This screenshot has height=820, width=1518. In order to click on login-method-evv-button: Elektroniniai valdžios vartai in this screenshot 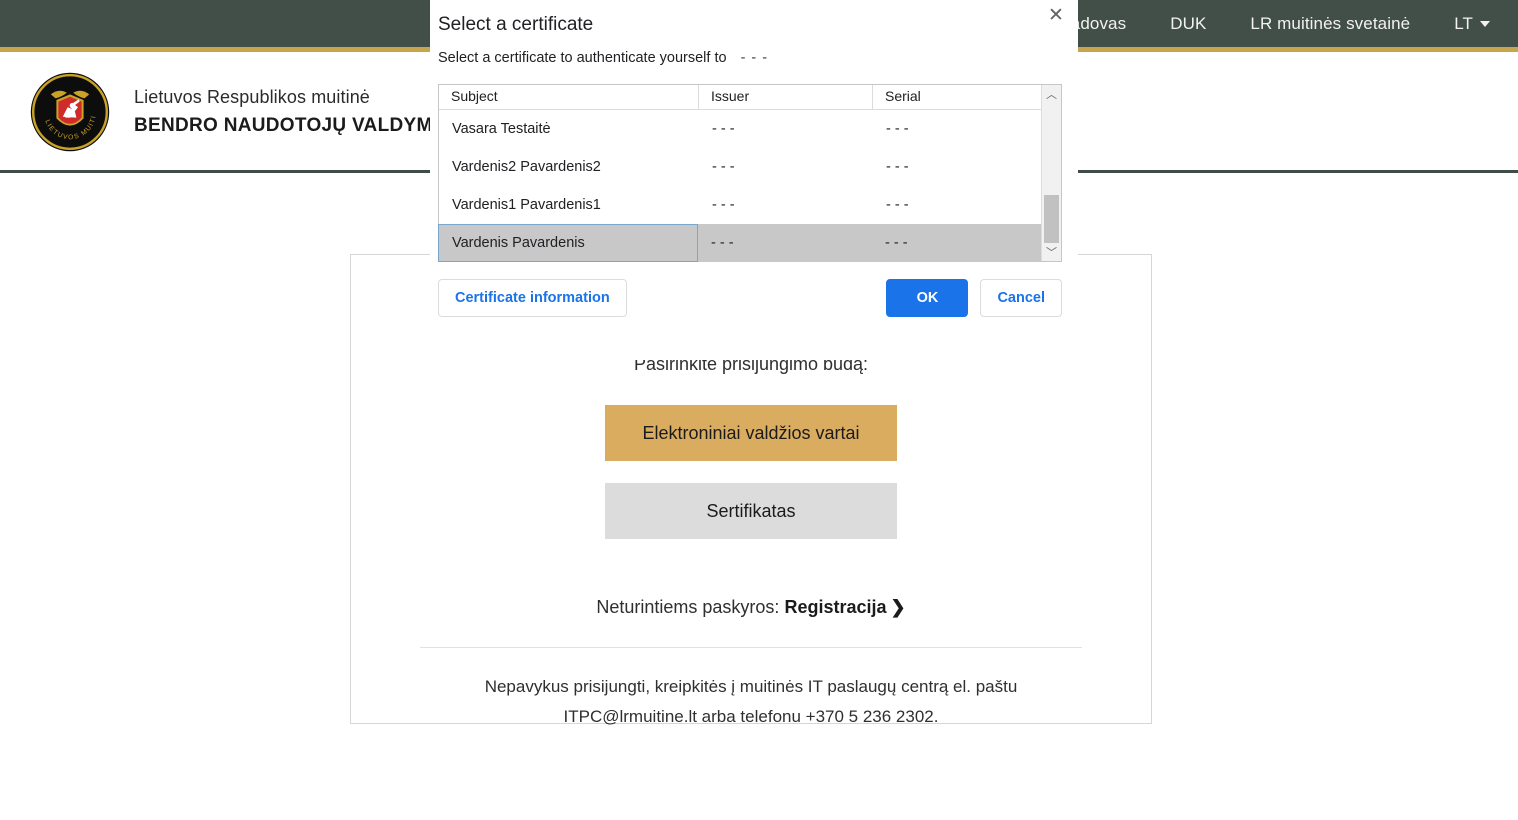, I will do `click(751, 433)`.